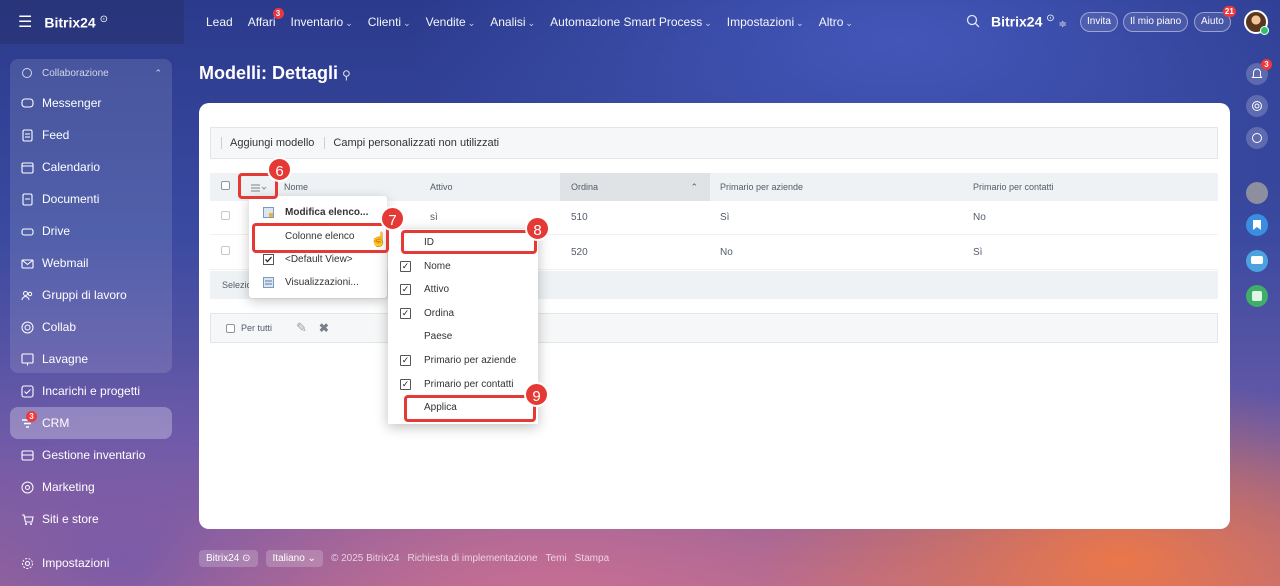  Describe the element at coordinates (91, 359) in the screenshot. I see `sidebar-item-lavagne: Lavagne` at that location.